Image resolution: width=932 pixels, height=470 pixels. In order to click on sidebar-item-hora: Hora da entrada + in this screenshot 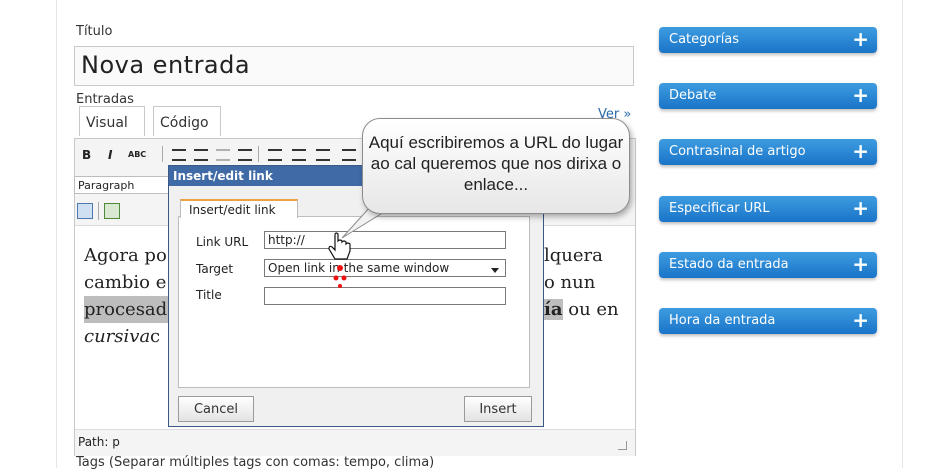, I will do `click(768, 321)`.